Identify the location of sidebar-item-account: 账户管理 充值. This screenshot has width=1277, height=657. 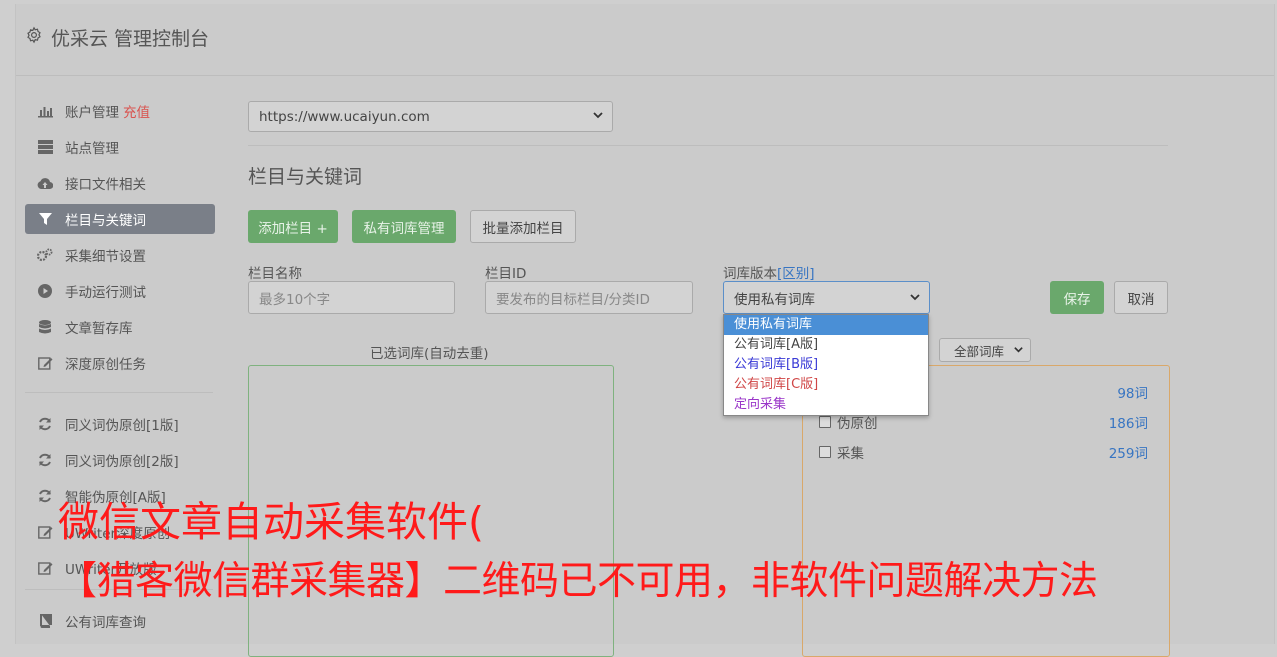
(120, 111).